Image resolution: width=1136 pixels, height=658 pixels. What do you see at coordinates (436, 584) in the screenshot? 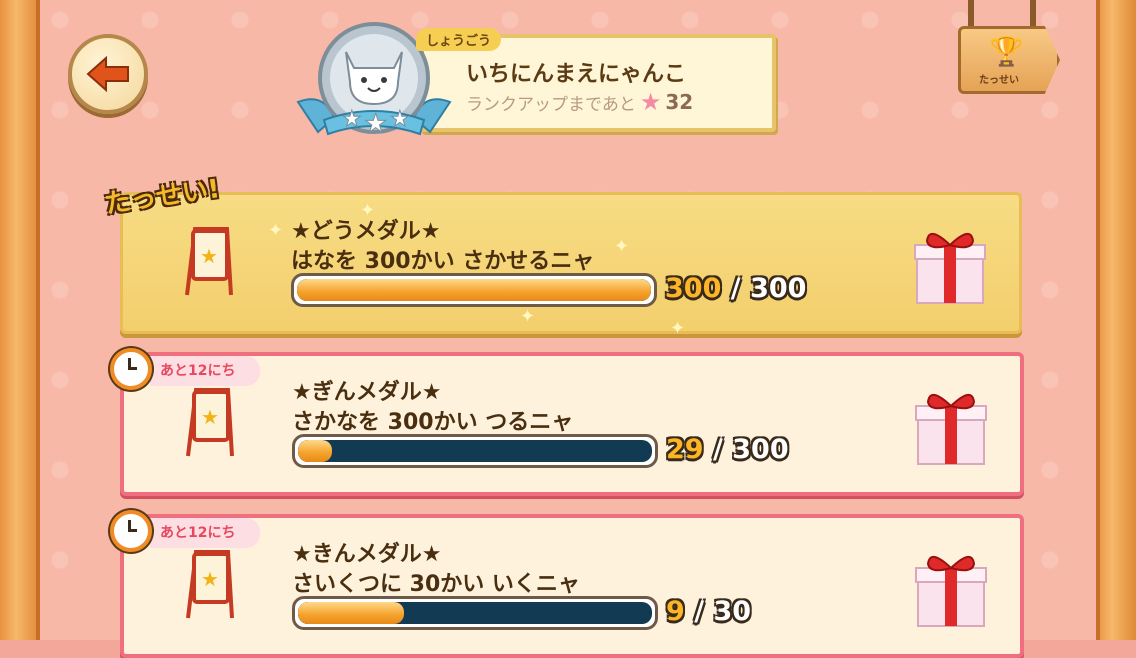
I see `task-text: さいくつに 30かい いくニャ` at bounding box center [436, 584].